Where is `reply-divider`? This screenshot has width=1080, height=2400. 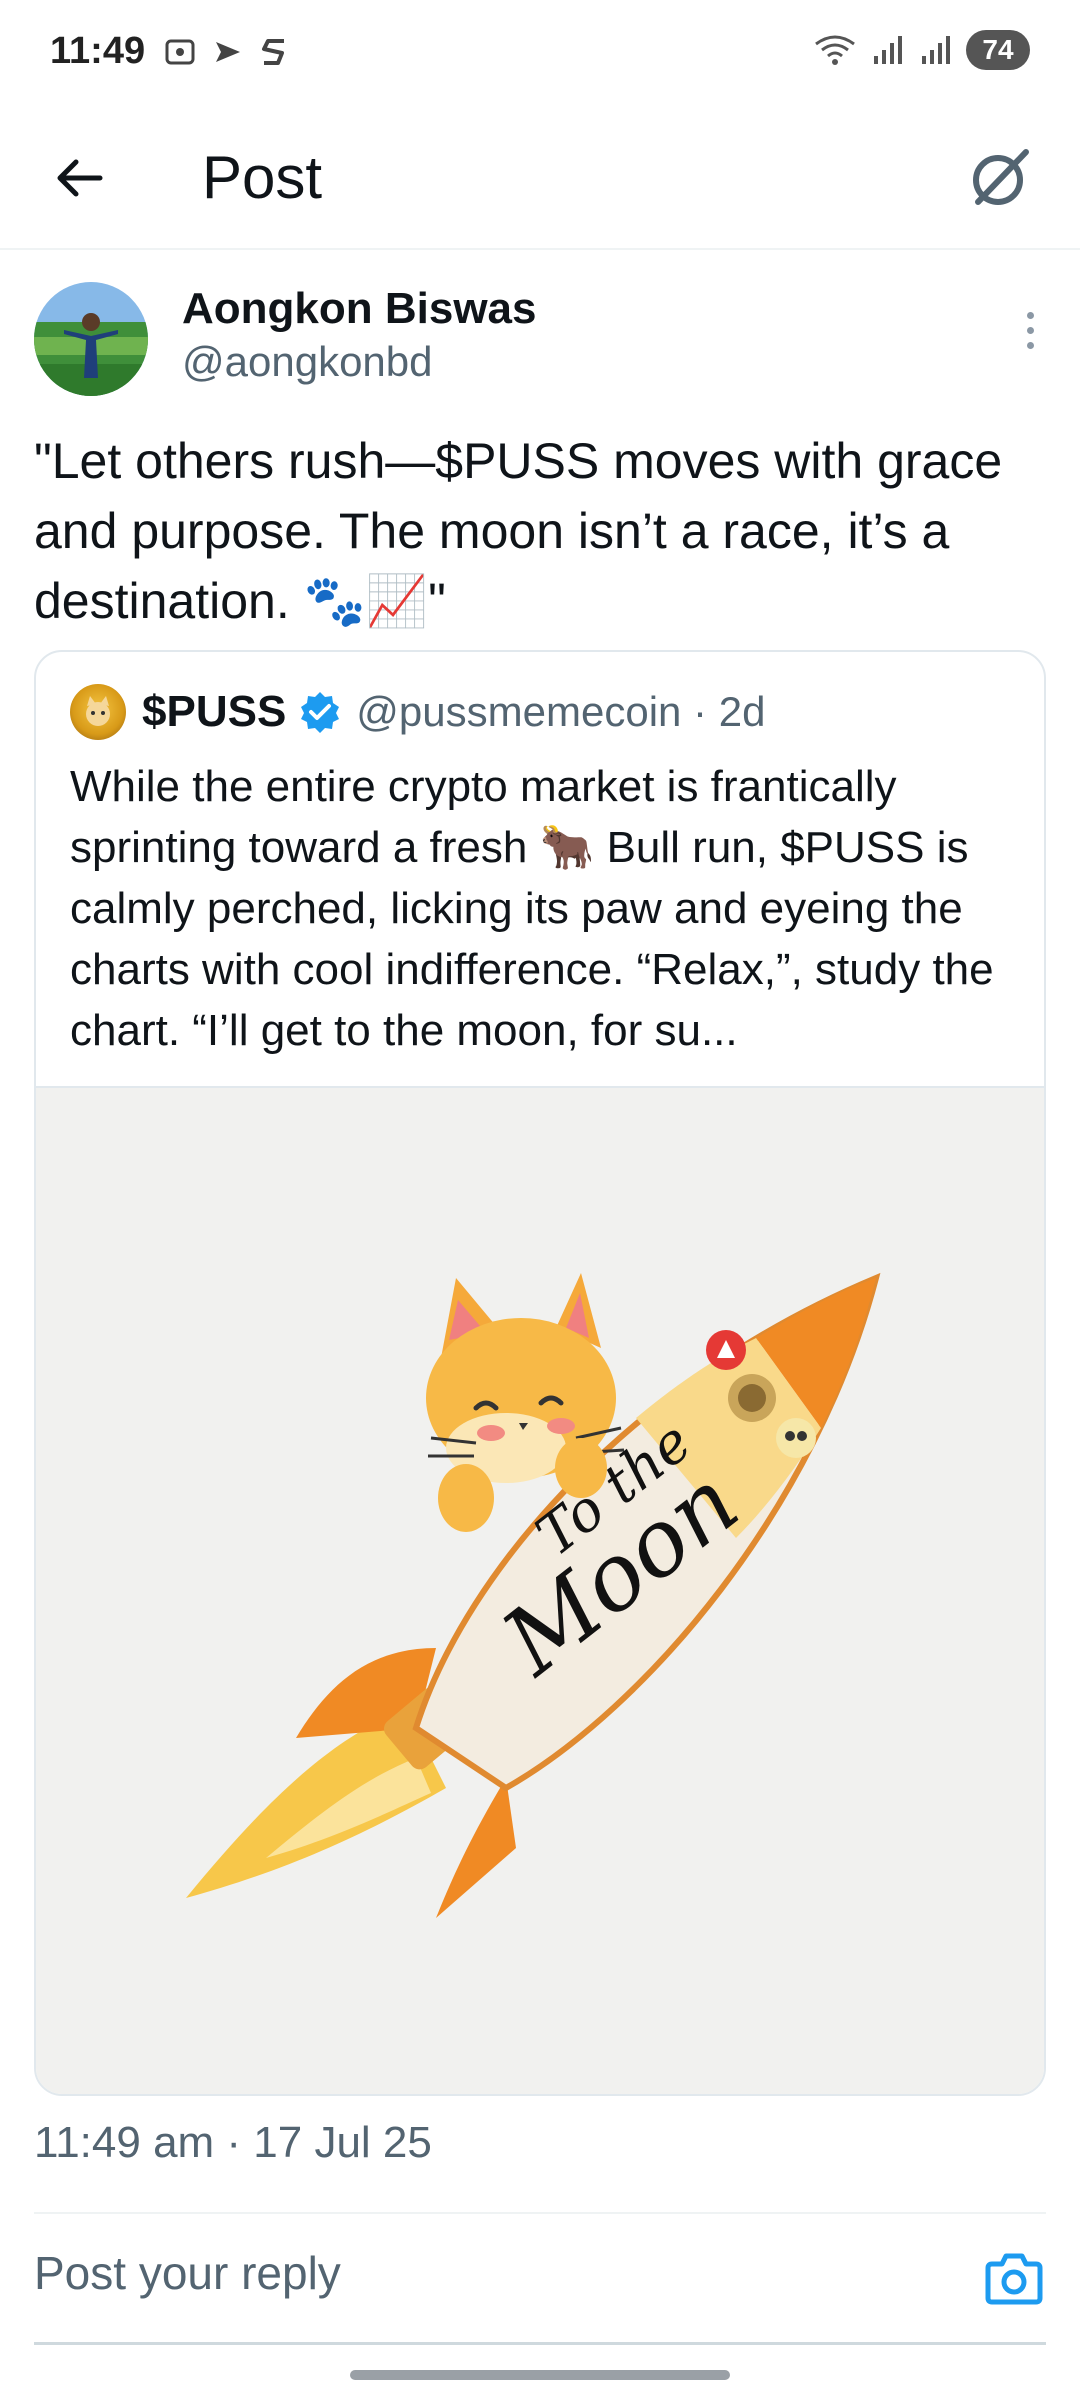 reply-divider is located at coordinates (540, 2343).